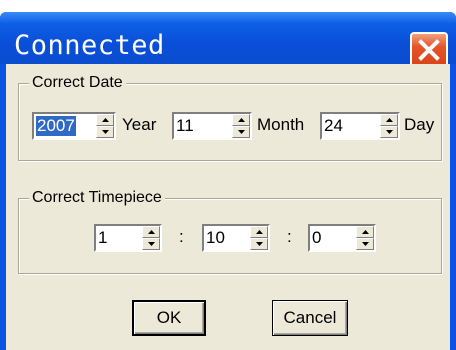 This screenshot has width=456, height=350. What do you see at coordinates (419, 124) in the screenshot?
I see `day-label: Day` at bounding box center [419, 124].